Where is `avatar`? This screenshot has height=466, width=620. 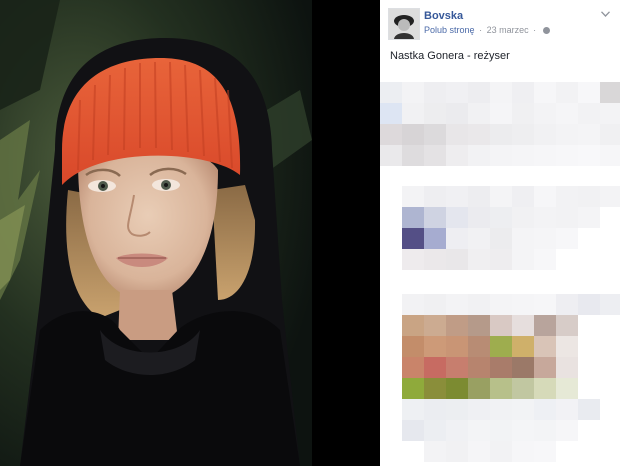
avatar is located at coordinates (404, 24).